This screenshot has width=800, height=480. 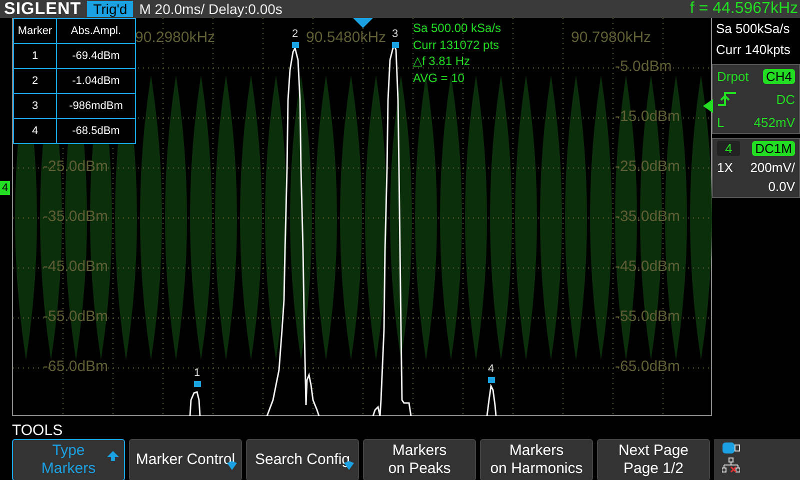 I want to click on sample-rate-text: Sa 500kSa/s, so click(x=753, y=29).